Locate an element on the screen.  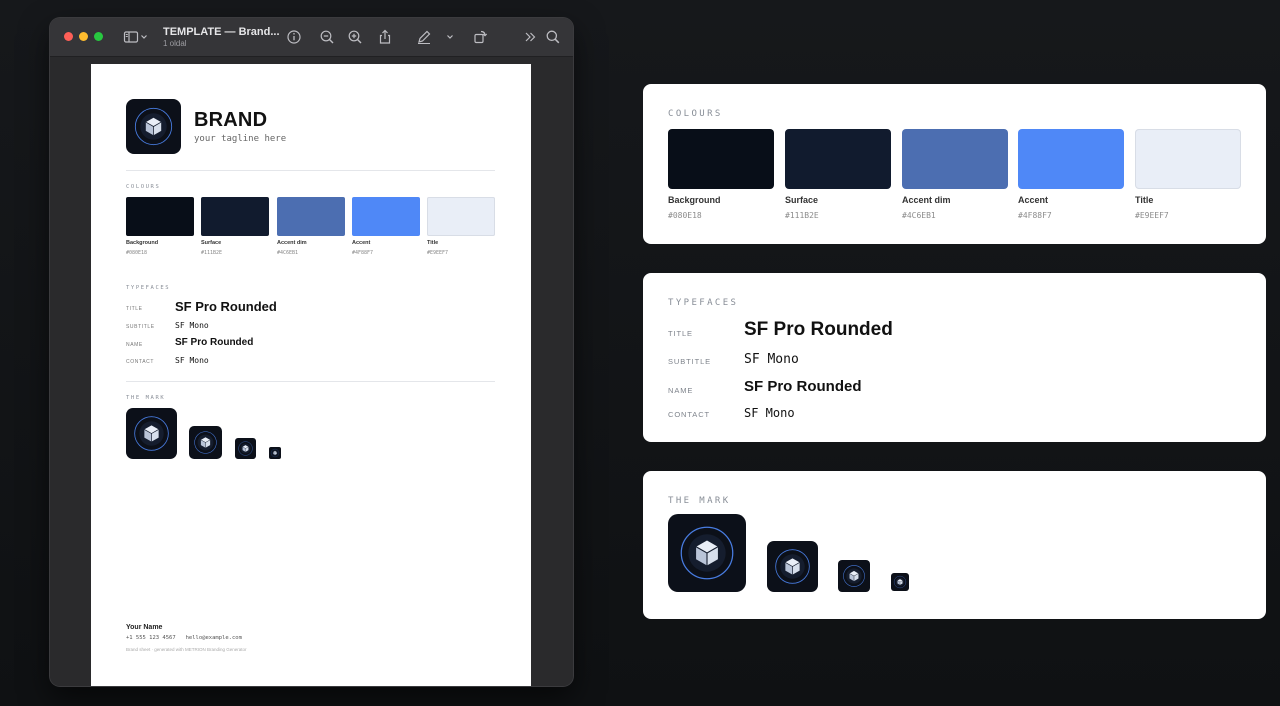
rotate-icon is located at coordinates (480, 37).